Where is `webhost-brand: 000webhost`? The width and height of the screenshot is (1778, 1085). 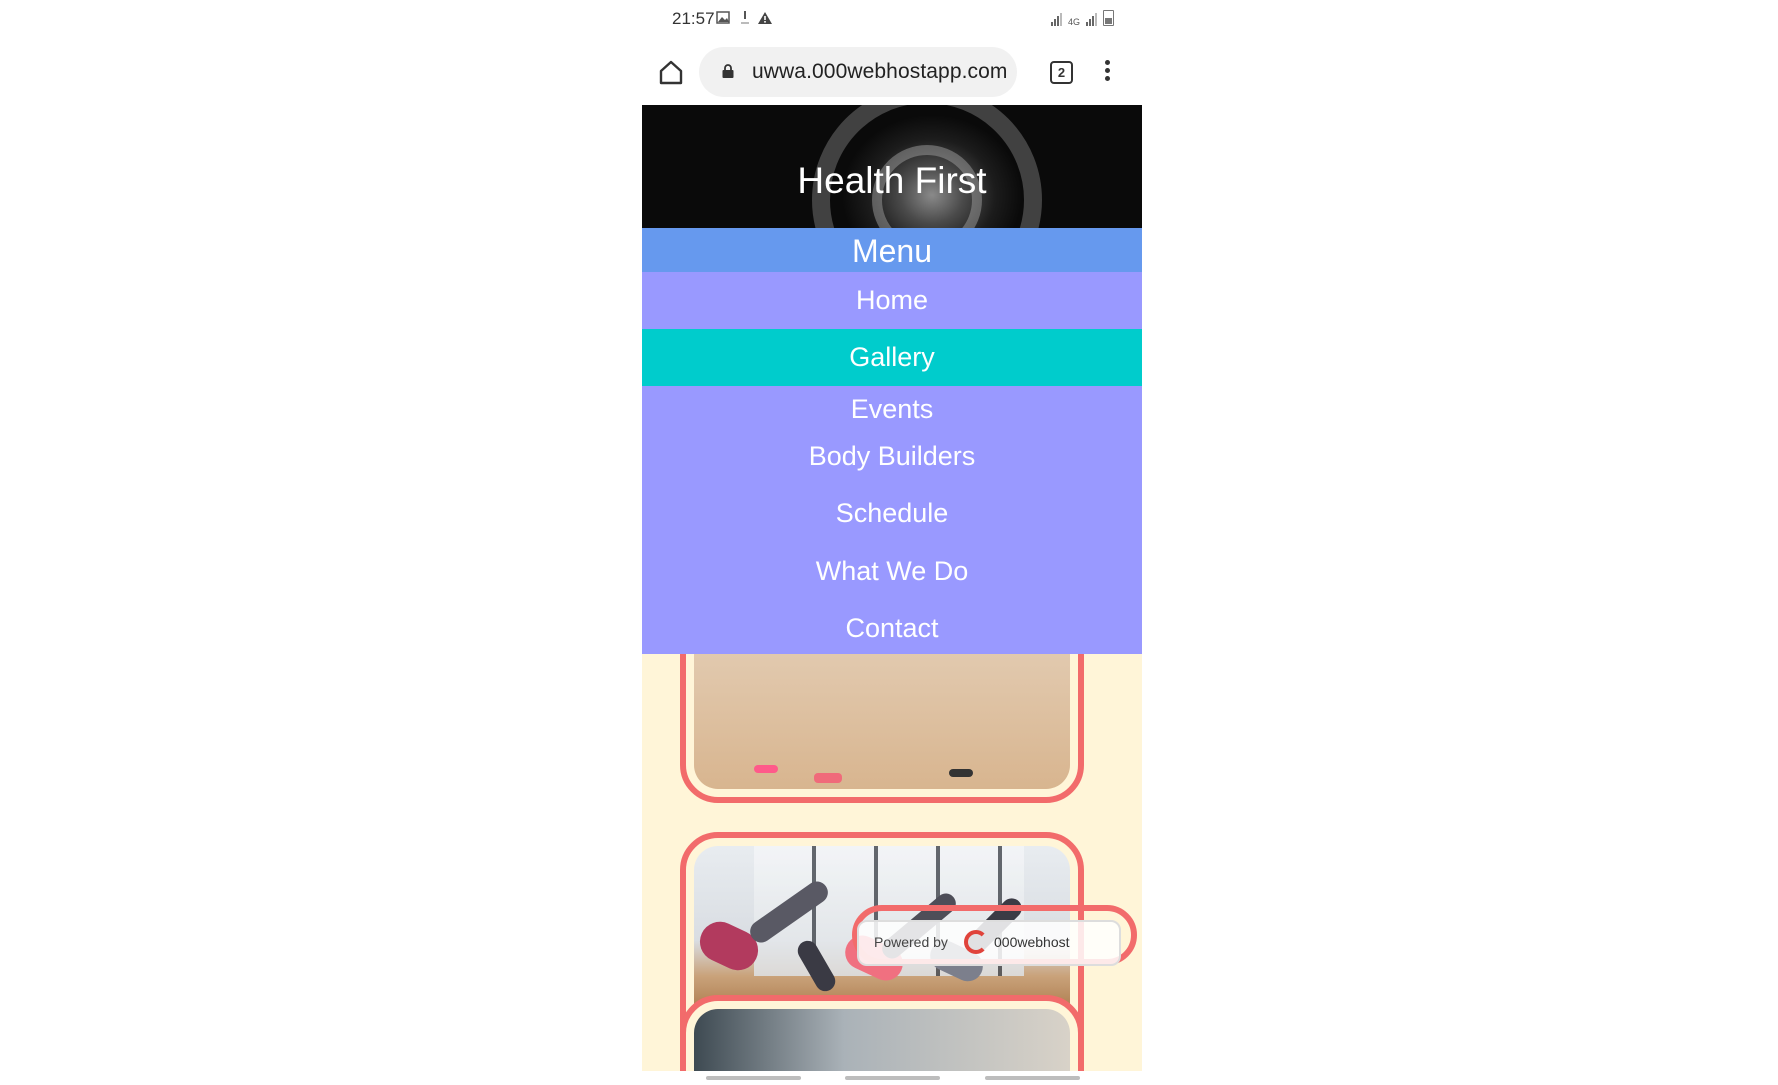 webhost-brand: 000webhost is located at coordinates (1032, 942).